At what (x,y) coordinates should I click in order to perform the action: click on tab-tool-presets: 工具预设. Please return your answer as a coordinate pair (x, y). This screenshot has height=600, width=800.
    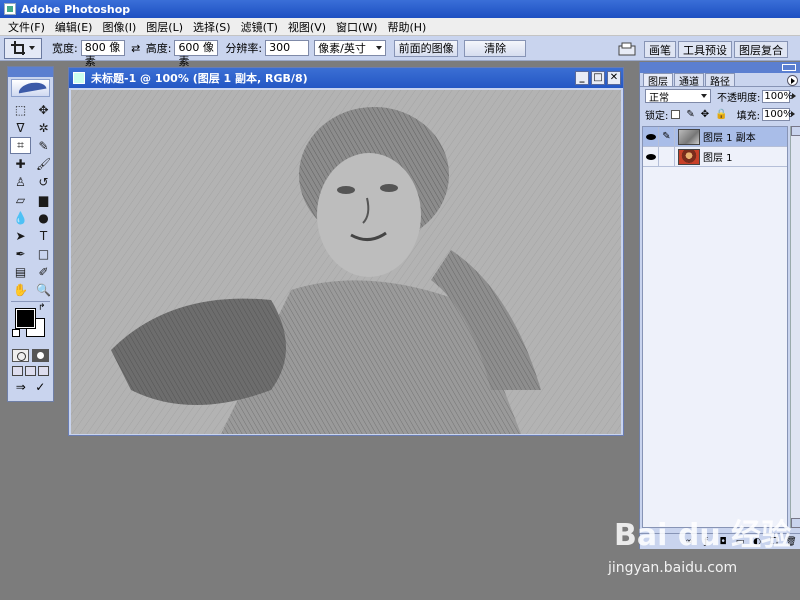
    Looking at the image, I should click on (705, 49).